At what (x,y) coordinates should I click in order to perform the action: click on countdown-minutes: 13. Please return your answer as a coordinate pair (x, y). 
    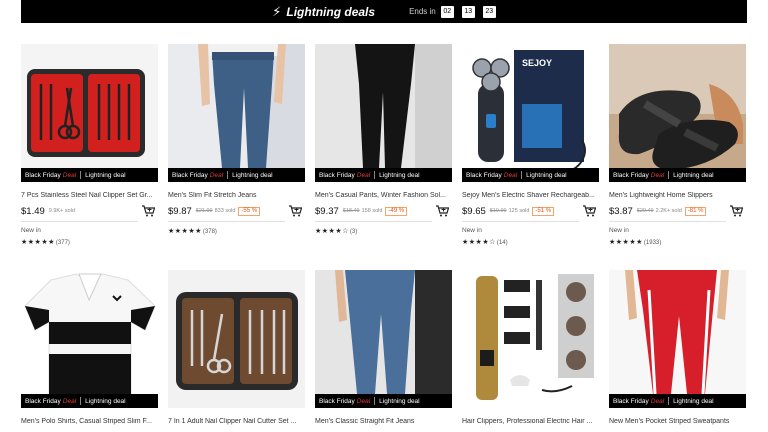
    Looking at the image, I should click on (468, 11).